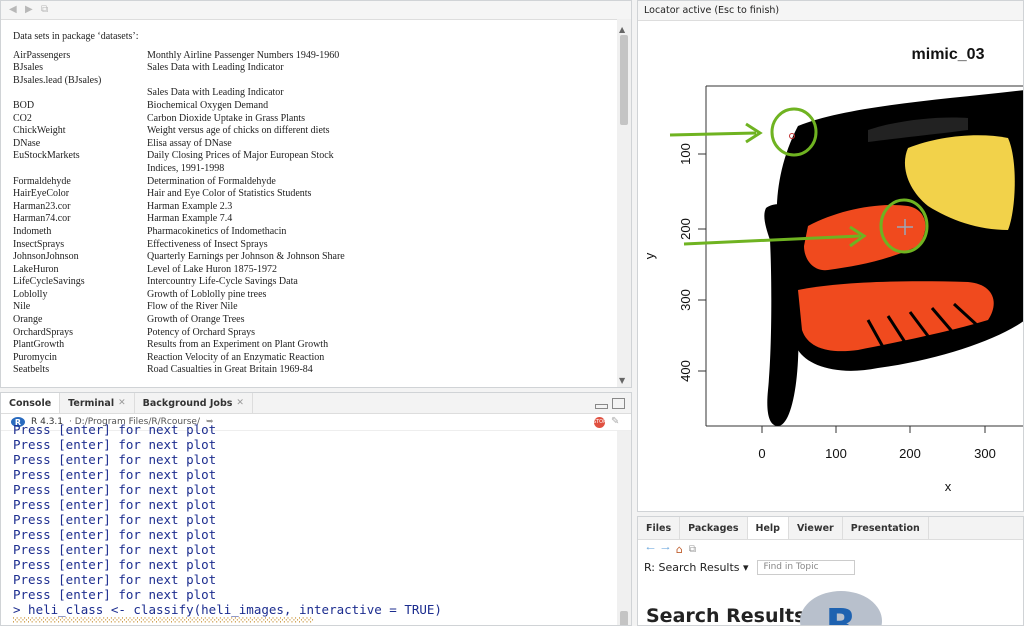 This screenshot has width=1024, height=626. Describe the element at coordinates (186, 168) in the screenshot. I see `dataset-description: Indices, 1991-1998` at that location.